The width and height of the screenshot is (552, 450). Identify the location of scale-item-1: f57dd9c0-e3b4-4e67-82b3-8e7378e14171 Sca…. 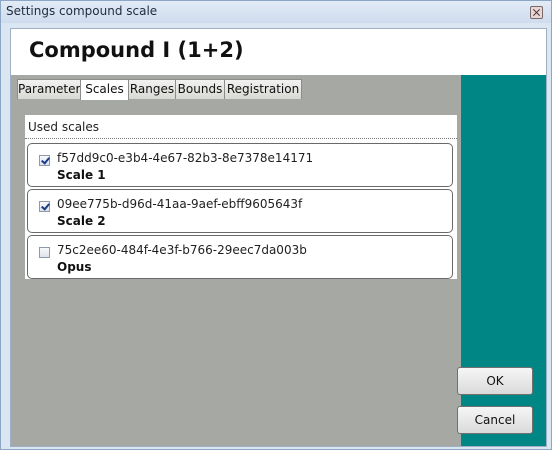
(240, 165).